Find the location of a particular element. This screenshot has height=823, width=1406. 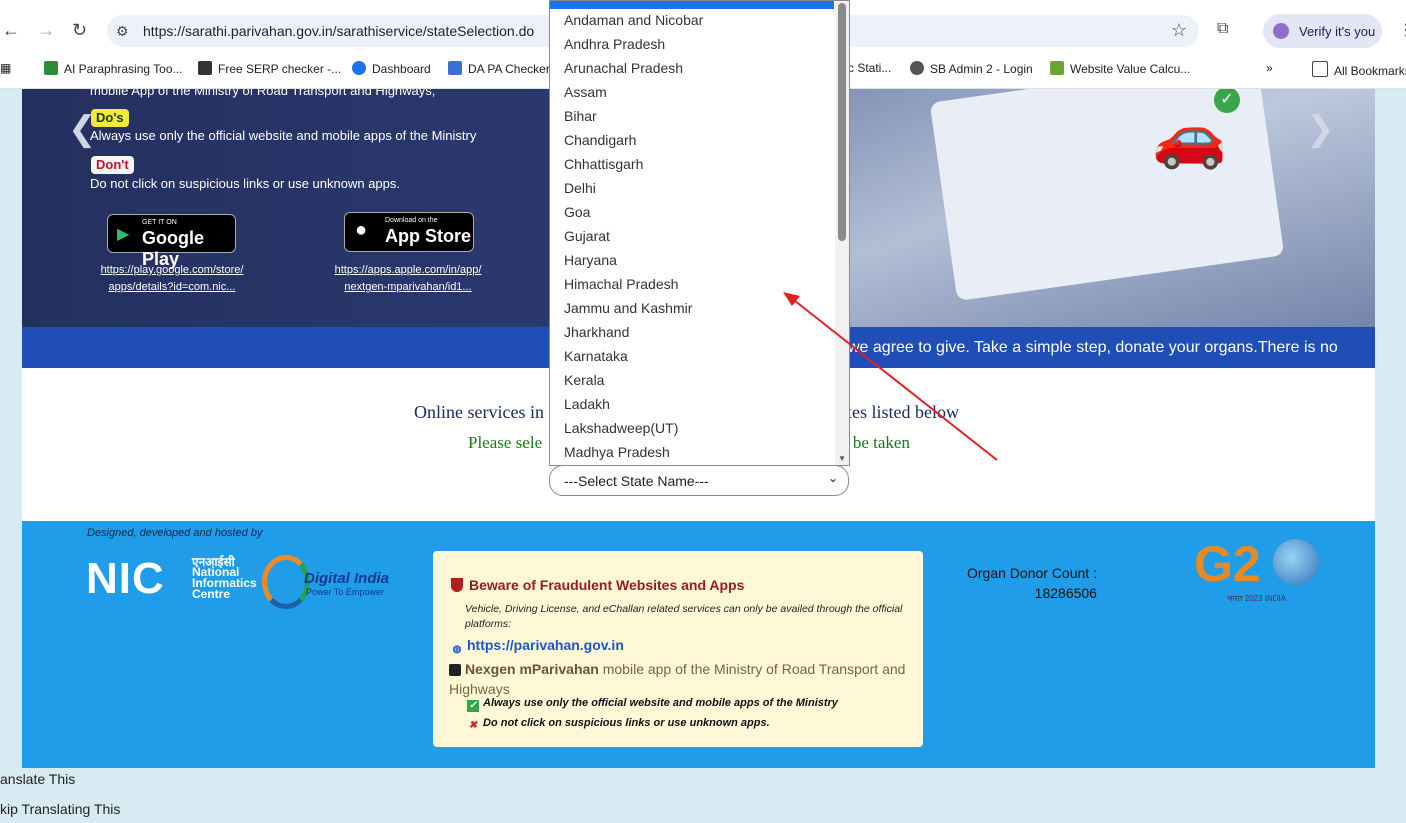

state-option: Lakshadweep(UT) is located at coordinates (621, 428).